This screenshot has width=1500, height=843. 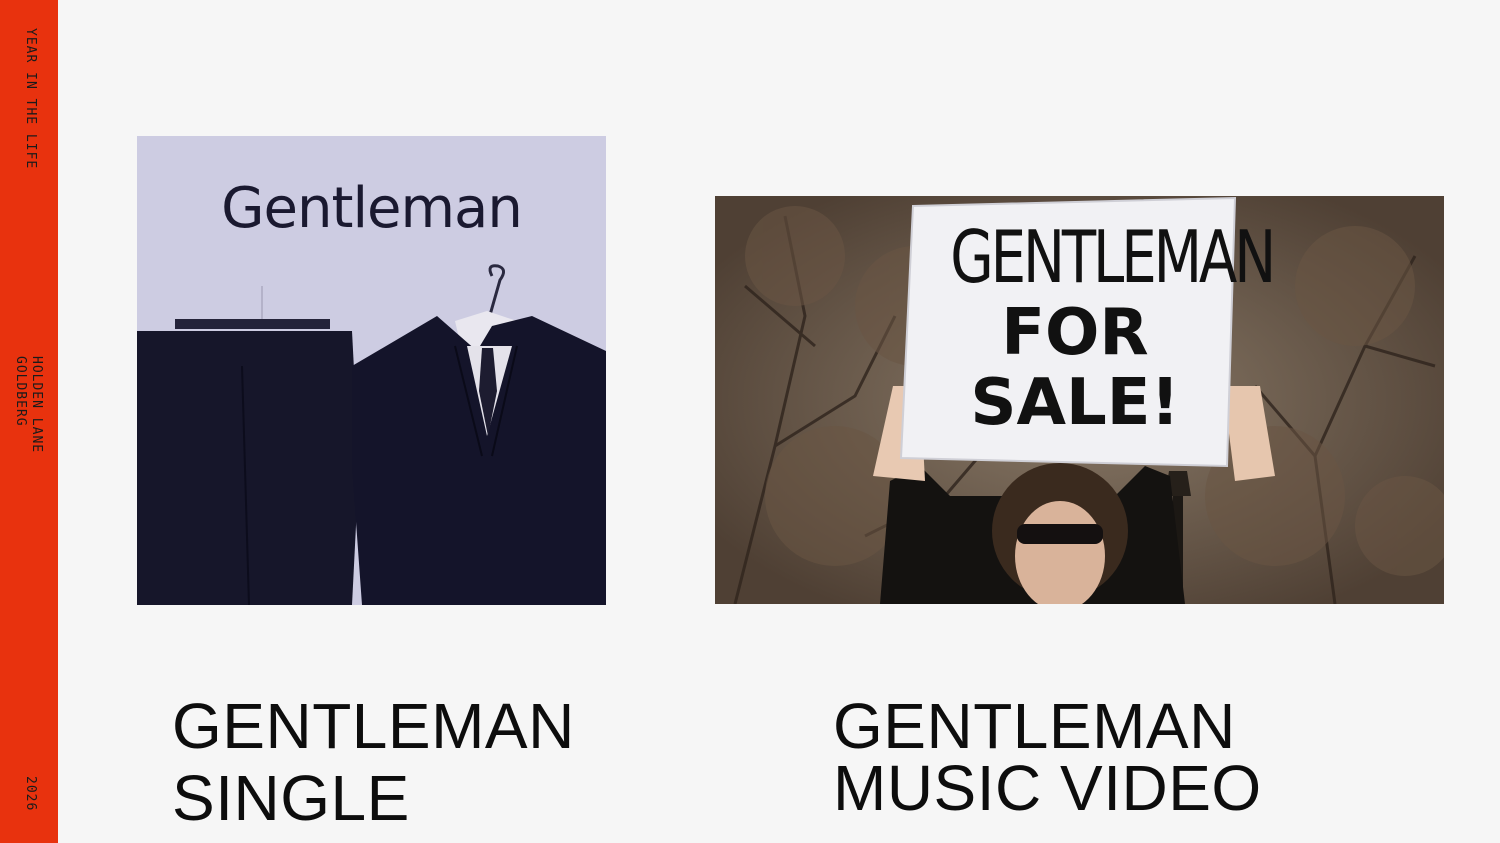 I want to click on single-caption: GENTLEMAN SINGLE, so click(x=373, y=762).